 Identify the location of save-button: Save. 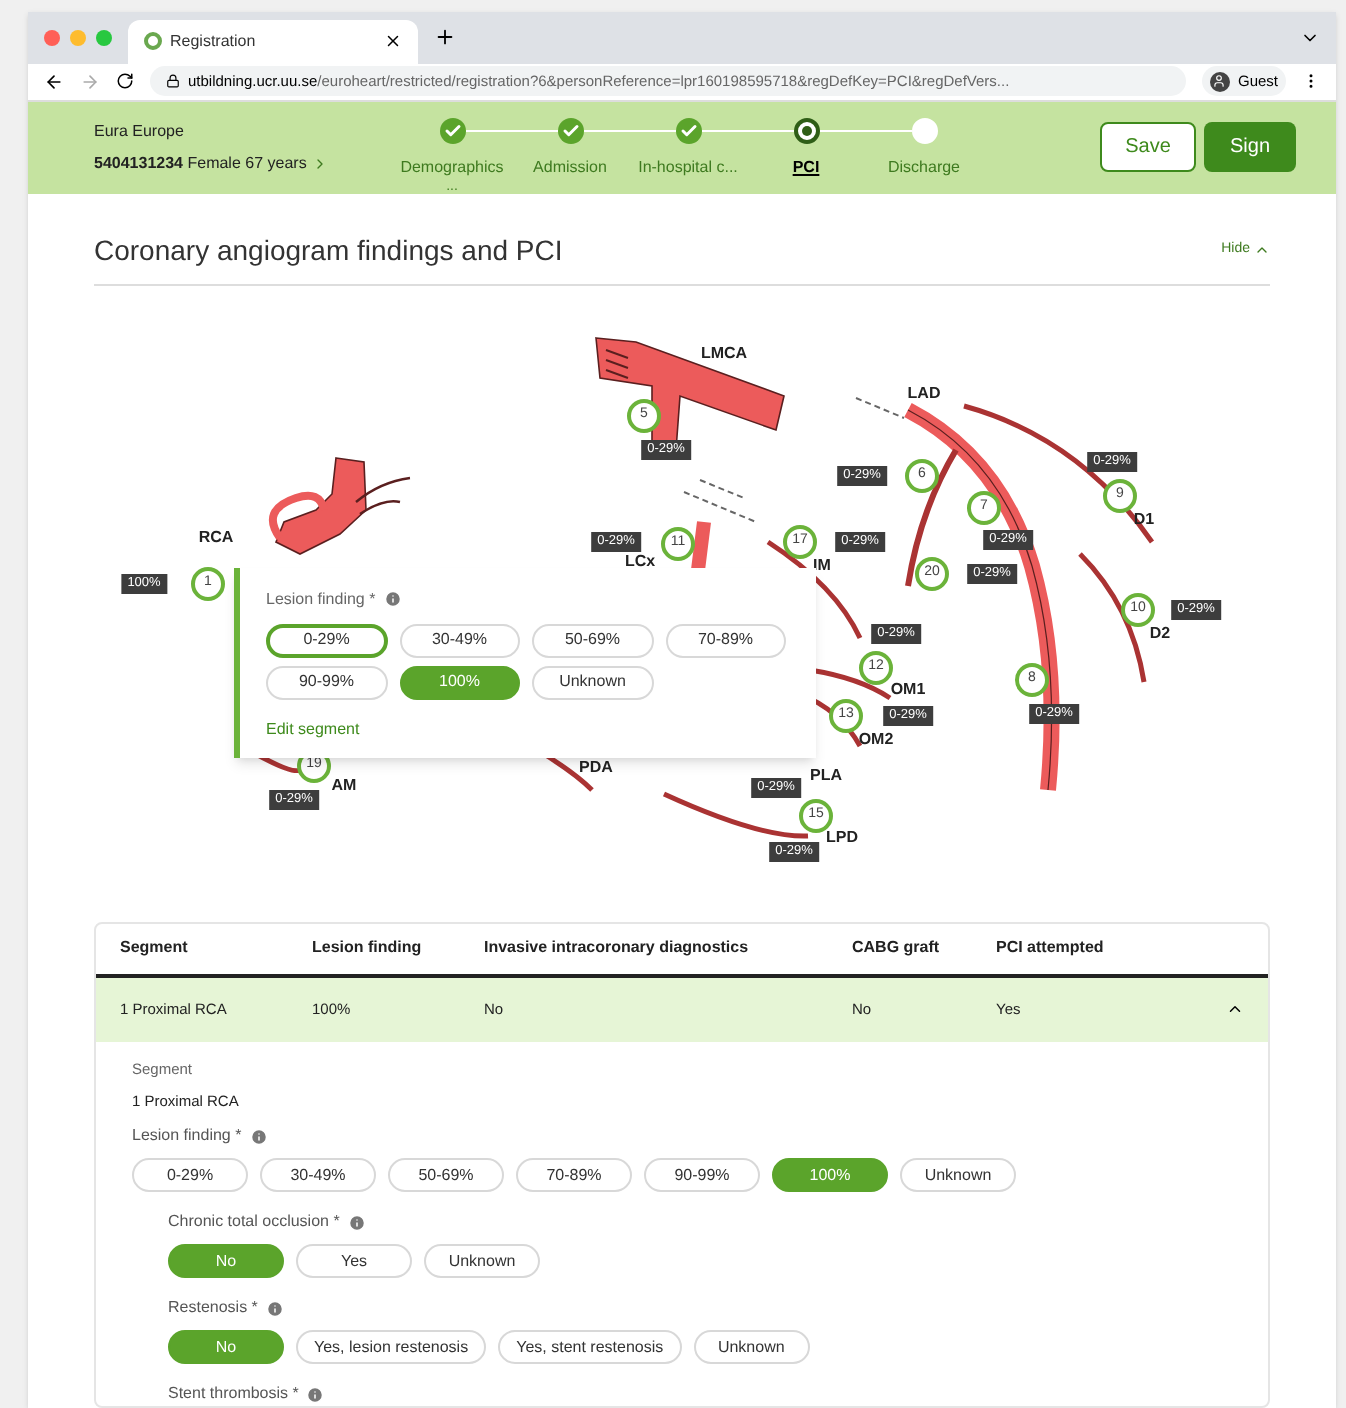
(1148, 147).